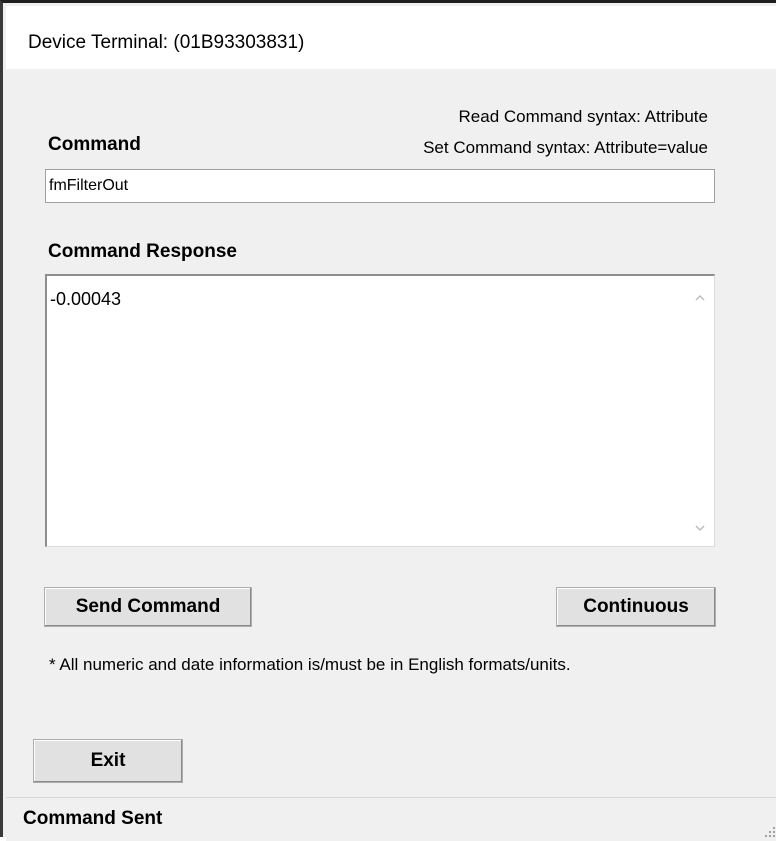  What do you see at coordinates (700, 411) in the screenshot?
I see `response-scrollbar` at bounding box center [700, 411].